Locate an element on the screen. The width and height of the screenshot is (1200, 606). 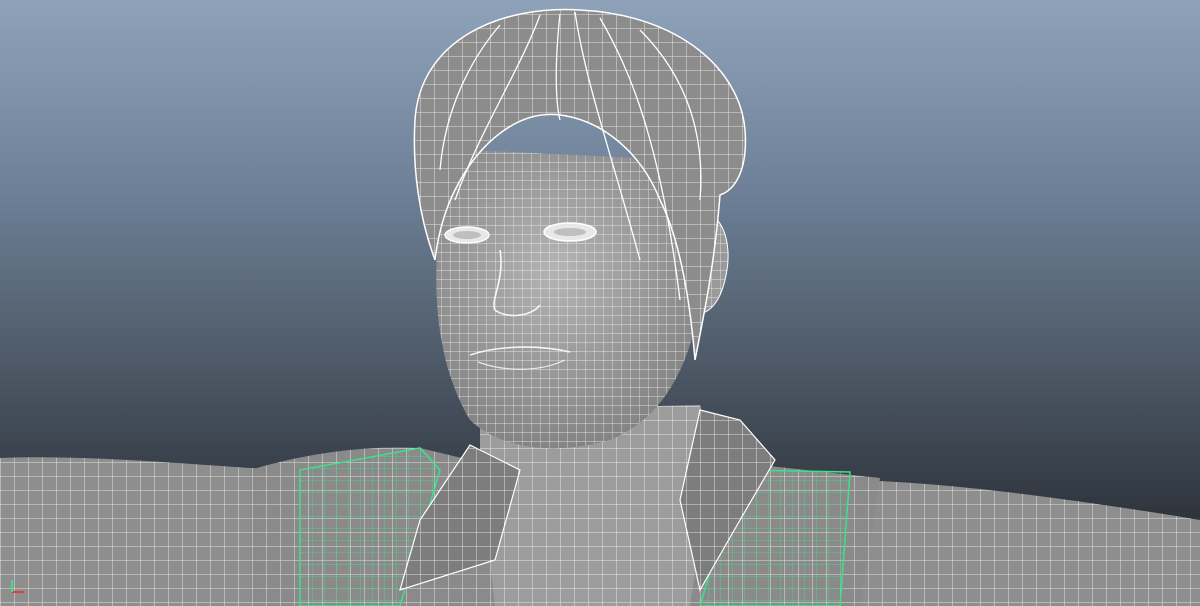
eye-left-mesh is located at coordinates (467, 235).